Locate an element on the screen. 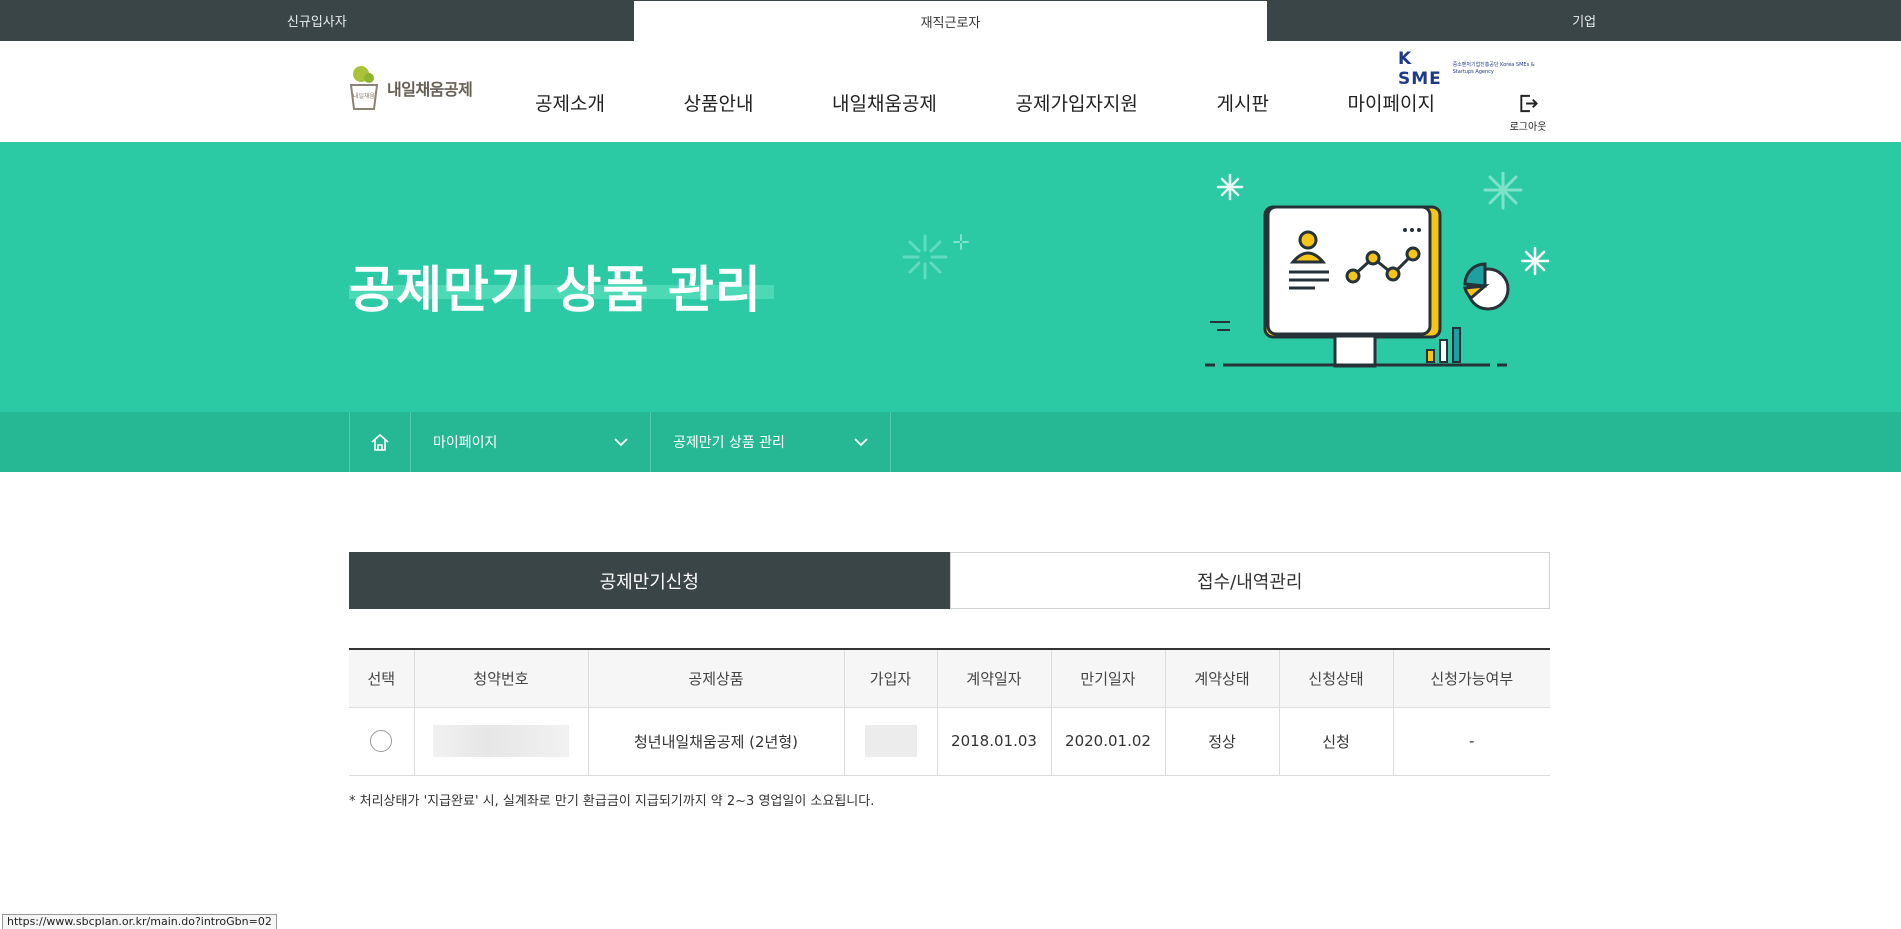  subscription-number-cell is located at coordinates (501, 741).